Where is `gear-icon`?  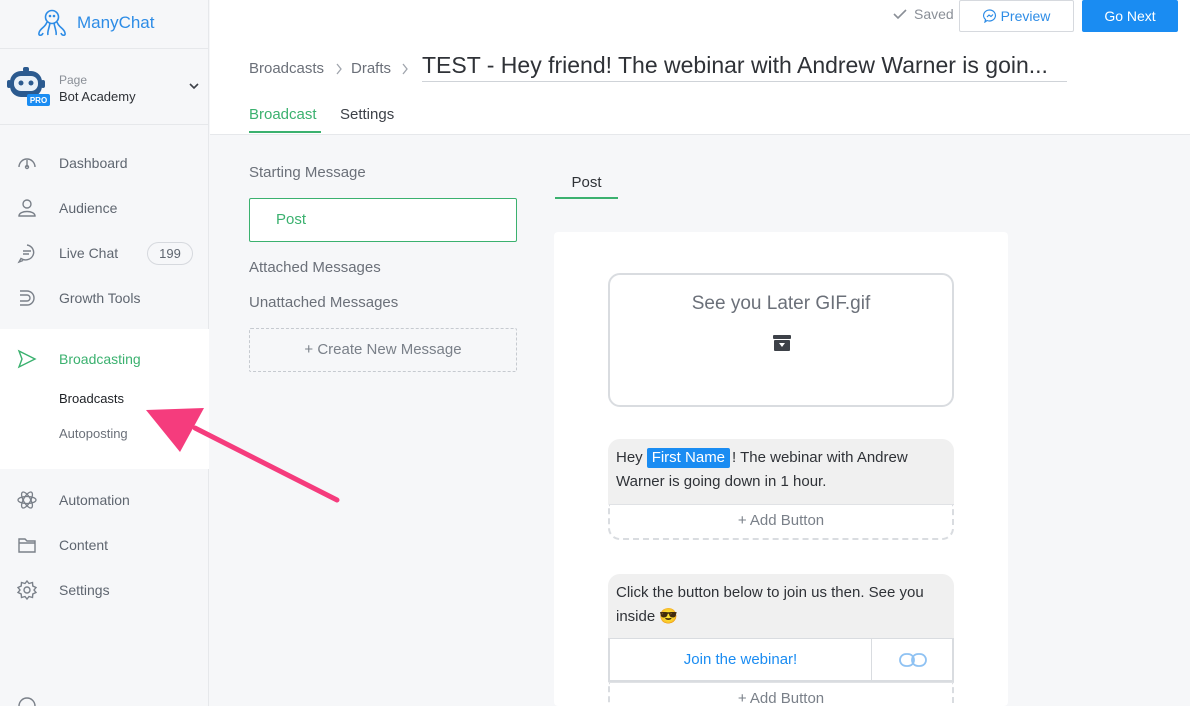 gear-icon is located at coordinates (27, 590).